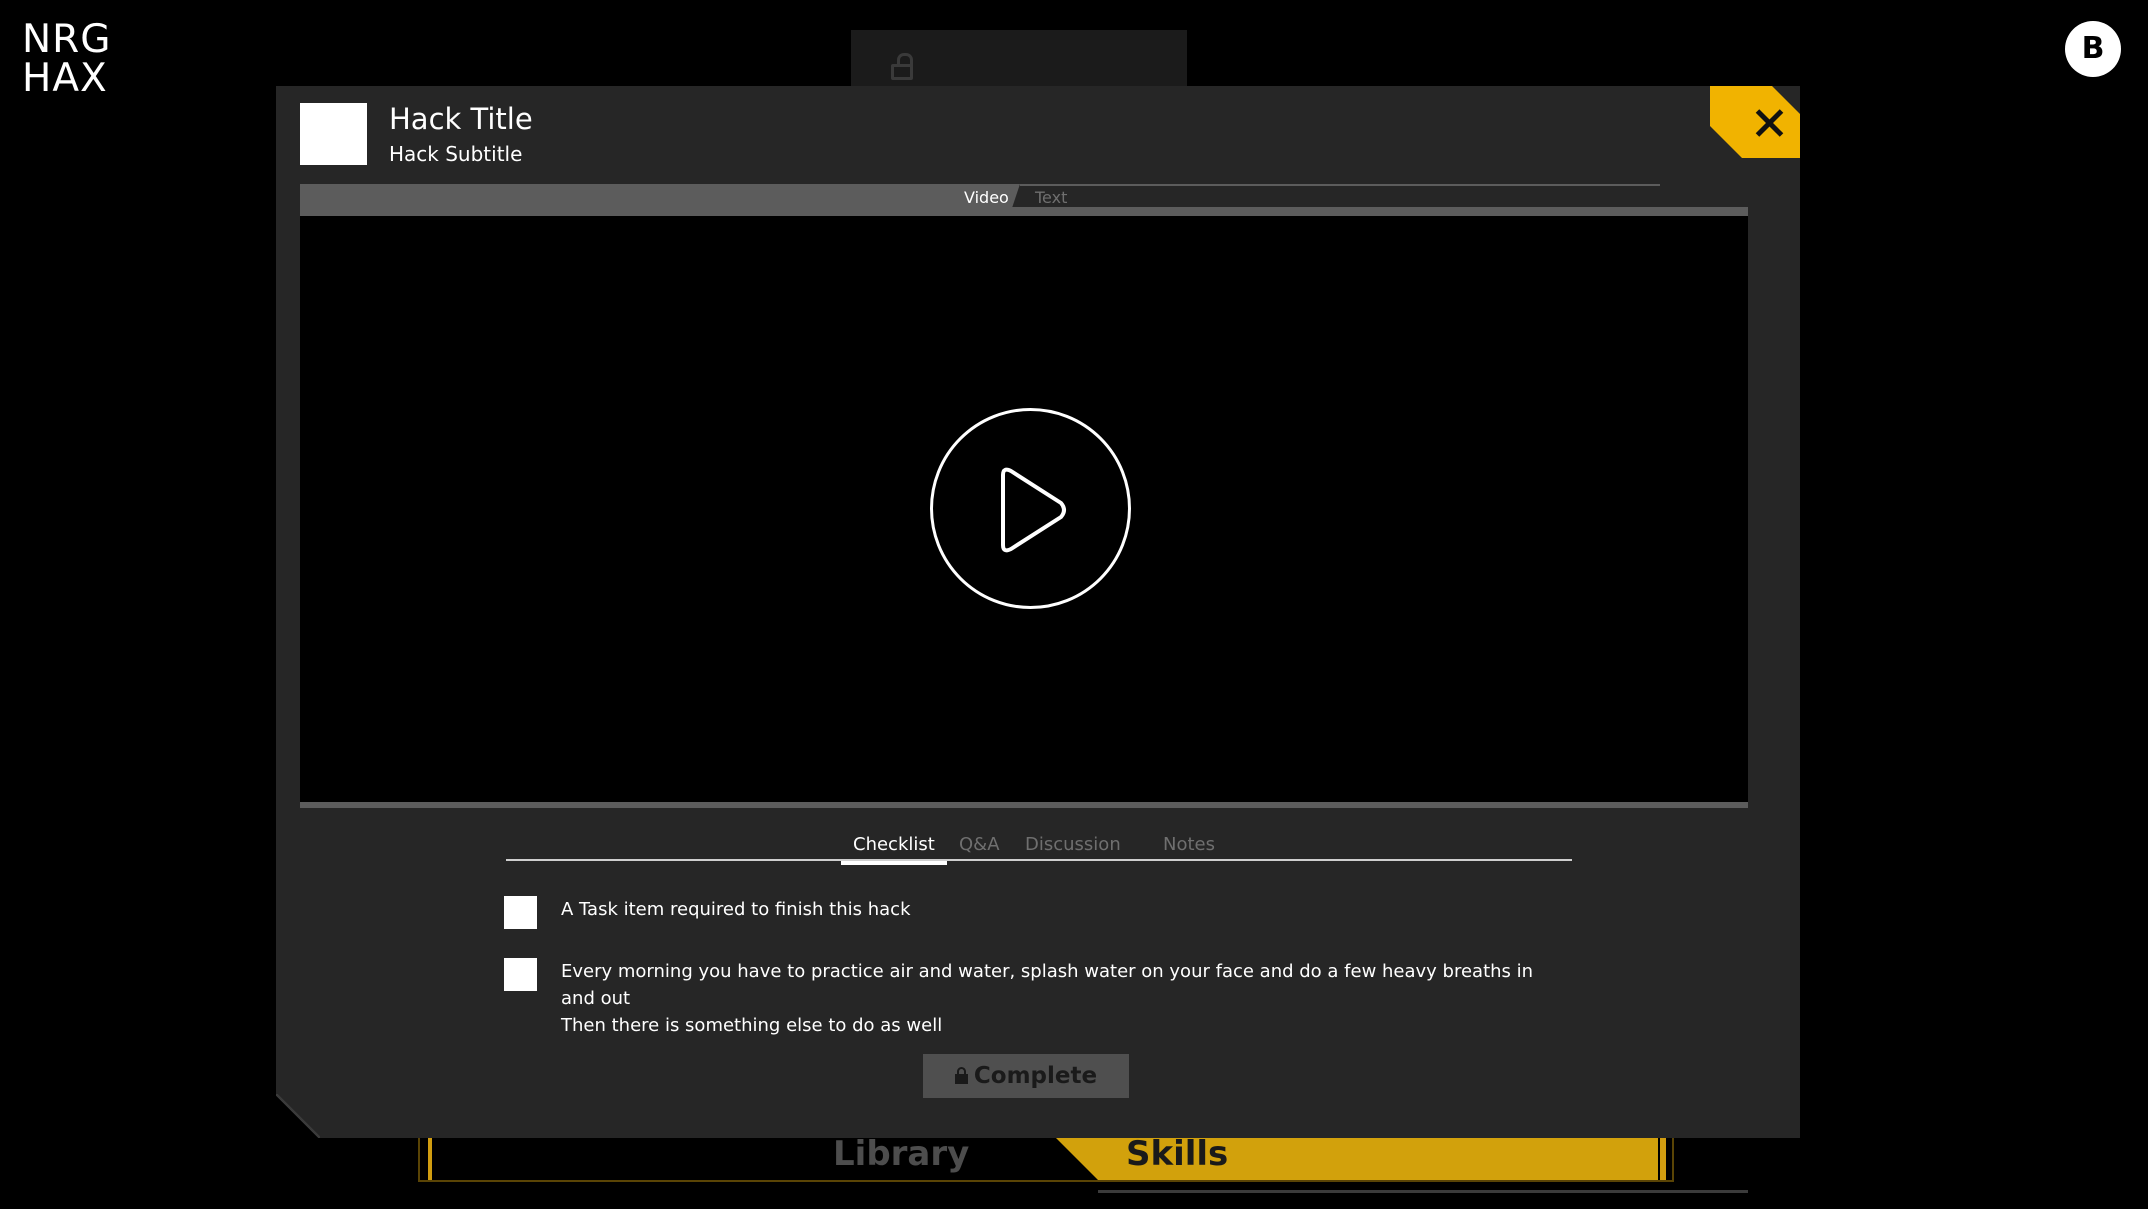 The width and height of the screenshot is (2148, 1209). Describe the element at coordinates (1770, 123) in the screenshot. I see `close-icon` at that location.